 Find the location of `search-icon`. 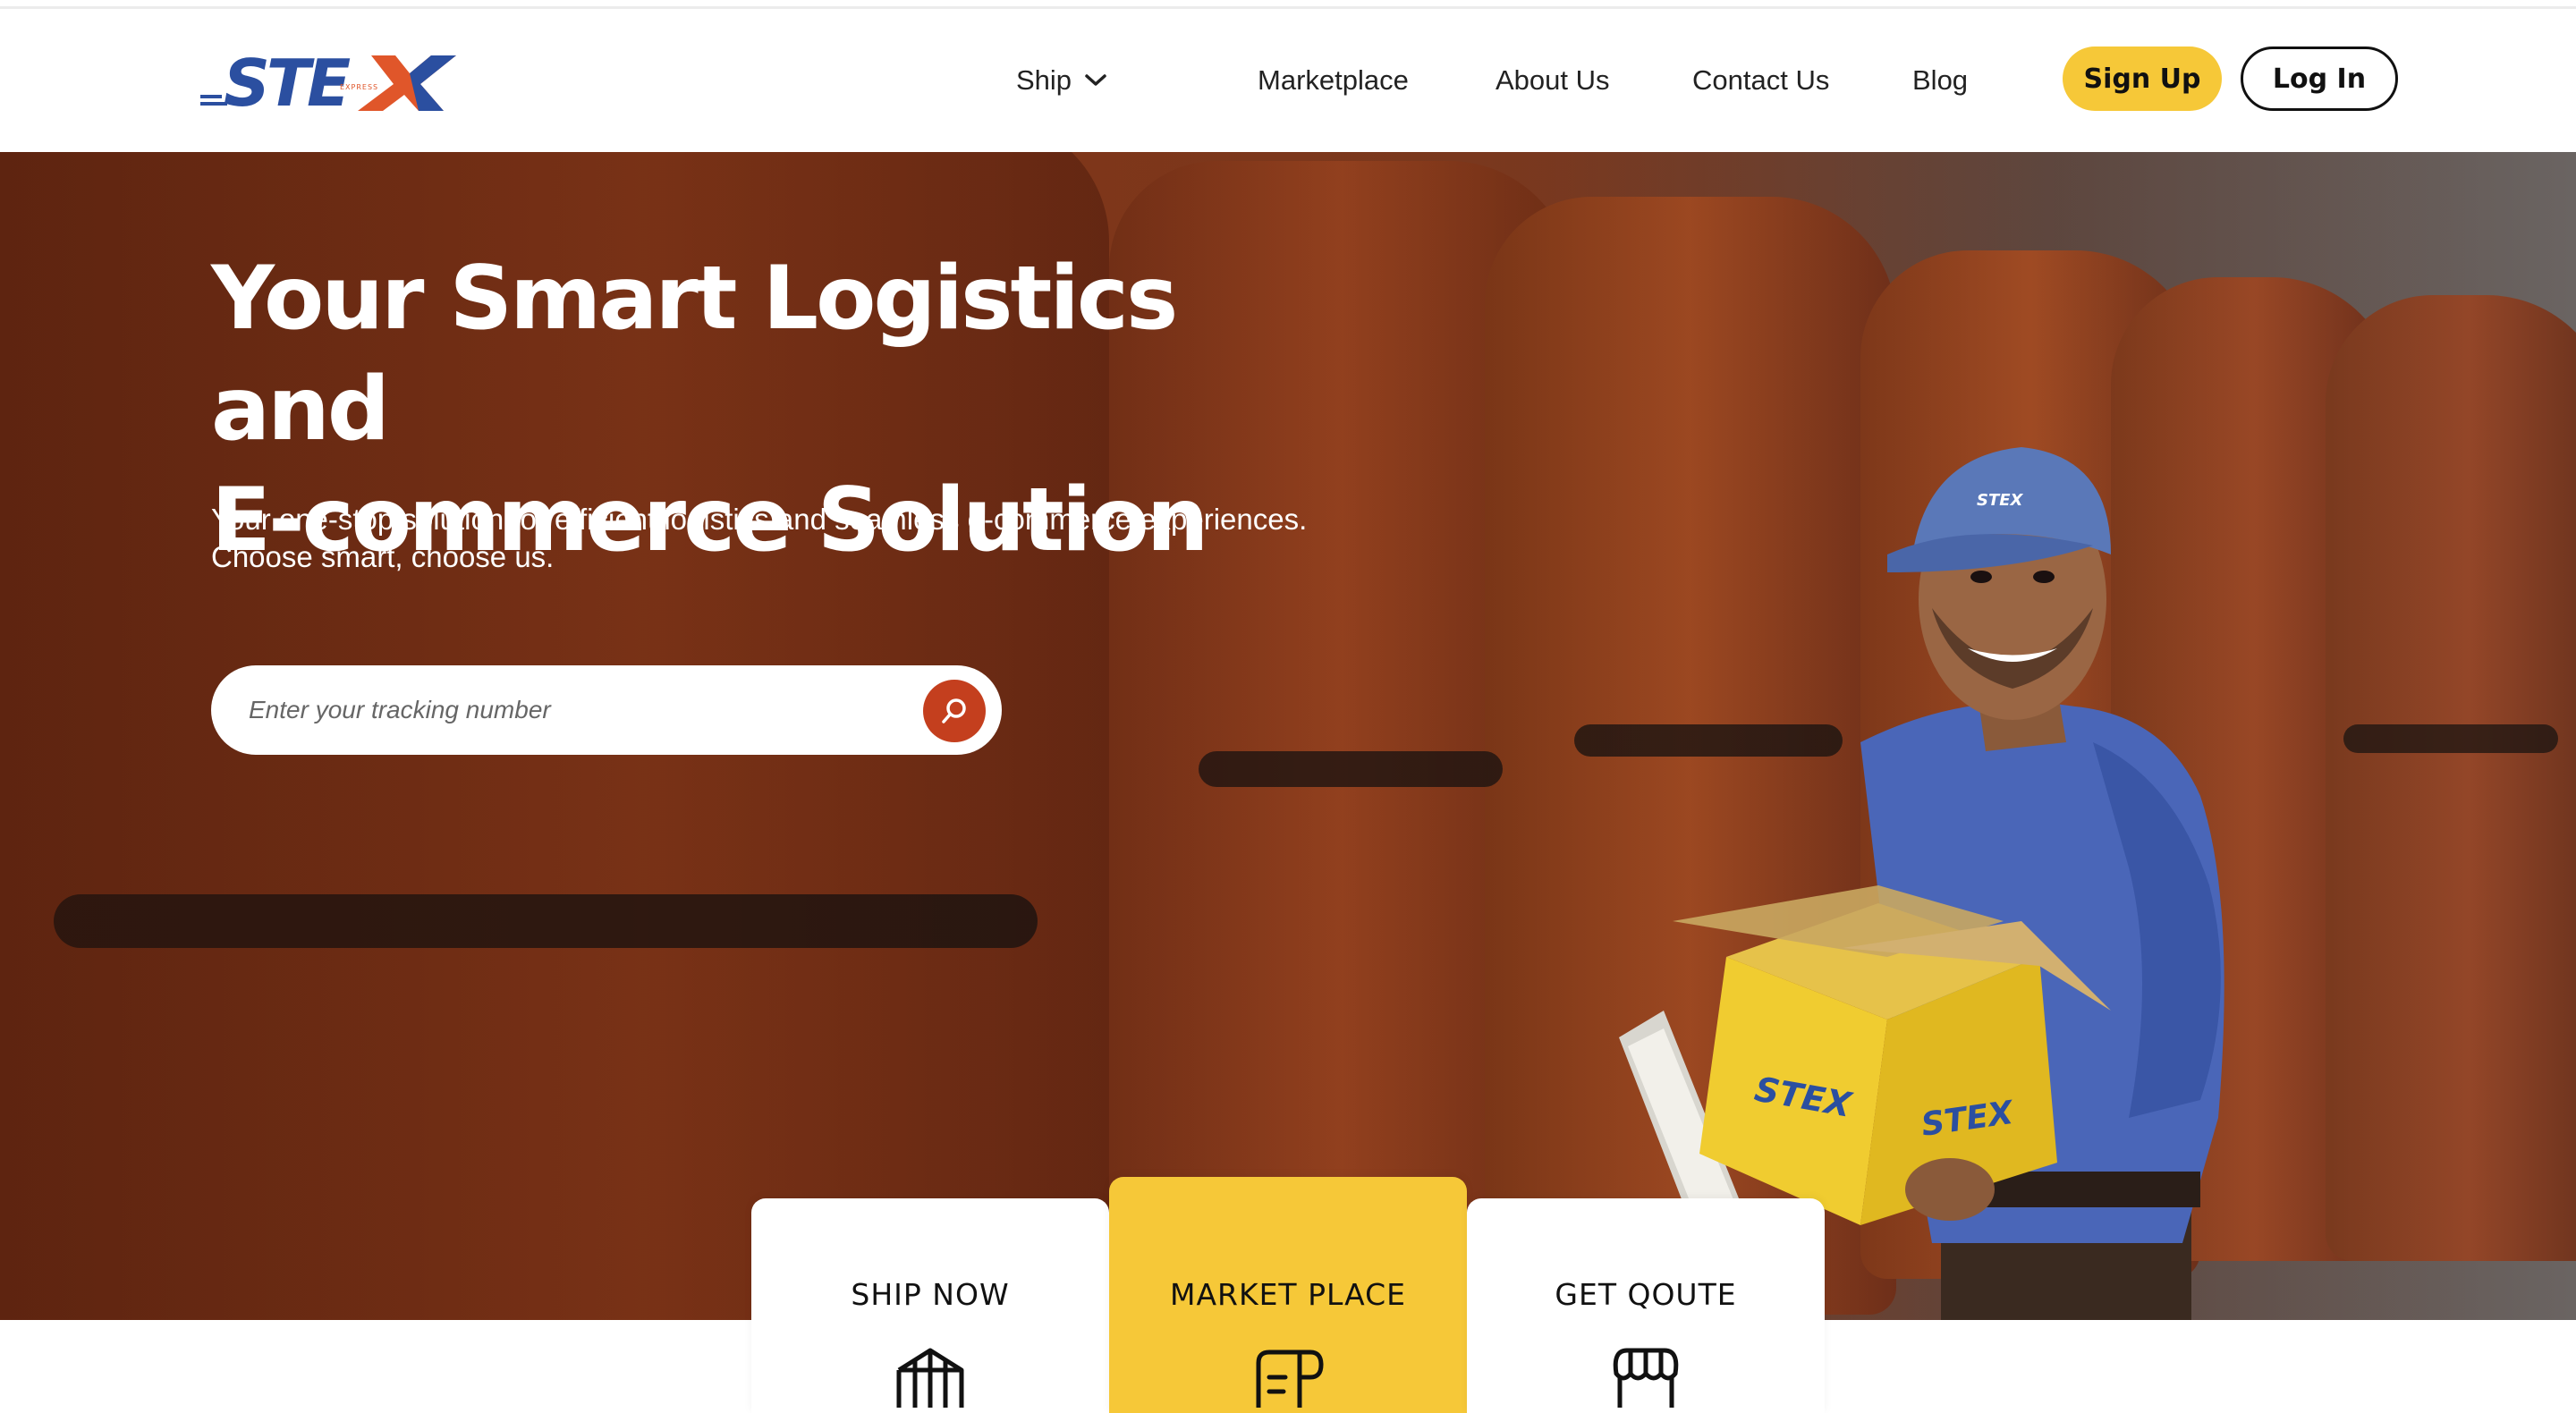

search-icon is located at coordinates (954, 710).